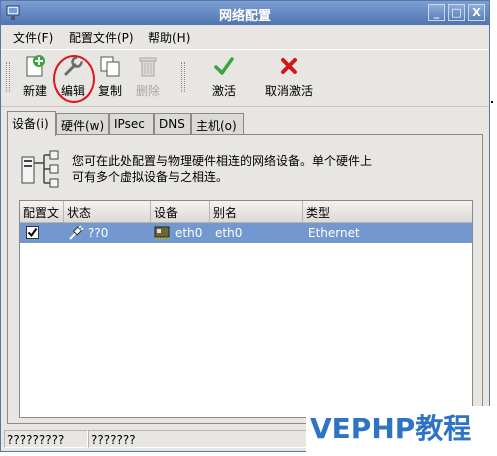 This screenshot has width=497, height=456. What do you see at coordinates (183, 77) in the screenshot?
I see `toolbar-separator` at bounding box center [183, 77].